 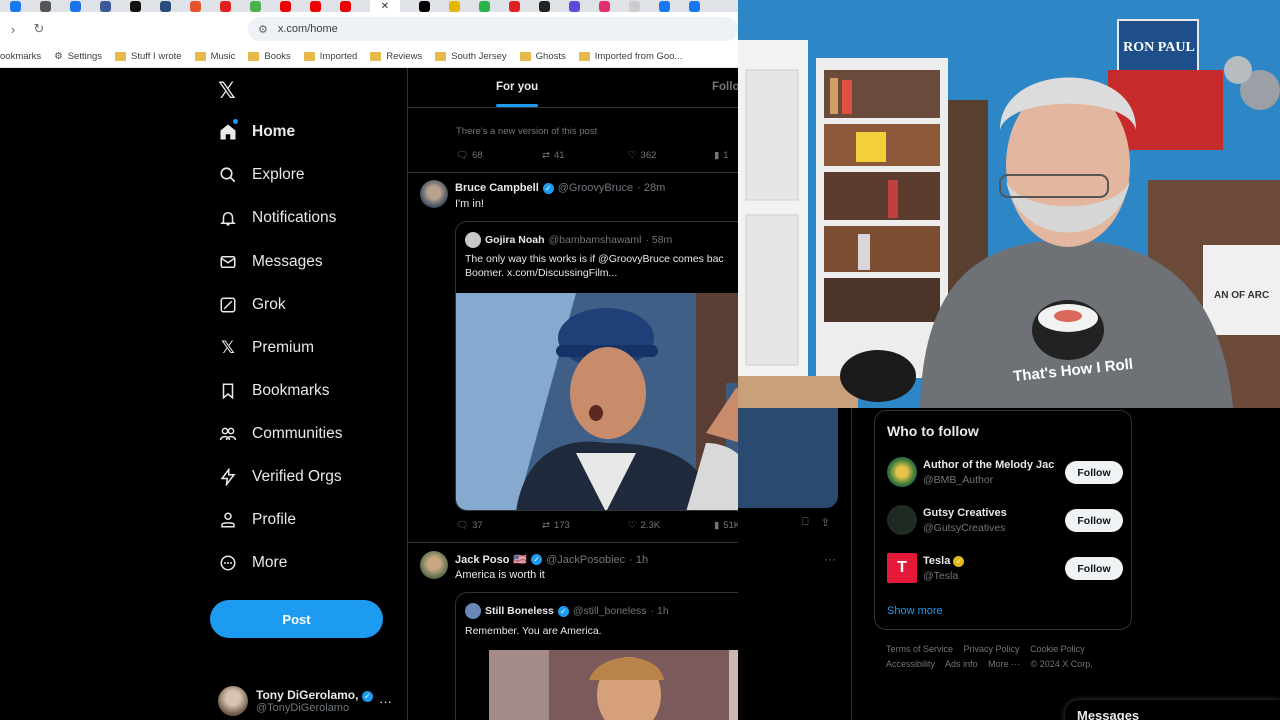 I want to click on views-button: ▮ 51K, so click(x=726, y=525).